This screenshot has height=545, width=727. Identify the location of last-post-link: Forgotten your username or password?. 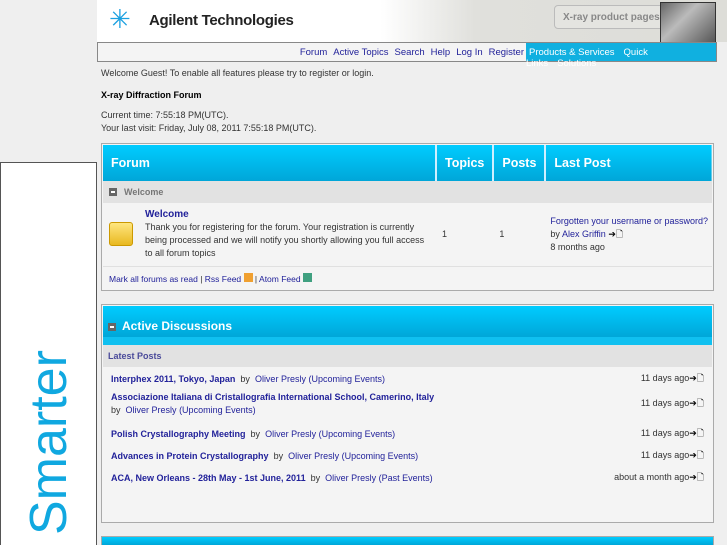
(631, 221).